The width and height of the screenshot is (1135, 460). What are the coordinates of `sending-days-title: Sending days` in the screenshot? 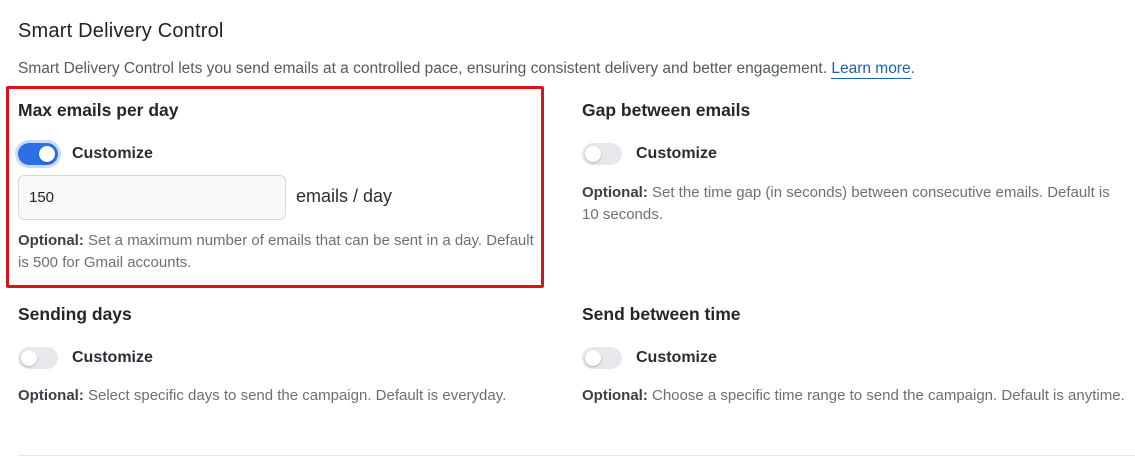 It's located at (75, 314).